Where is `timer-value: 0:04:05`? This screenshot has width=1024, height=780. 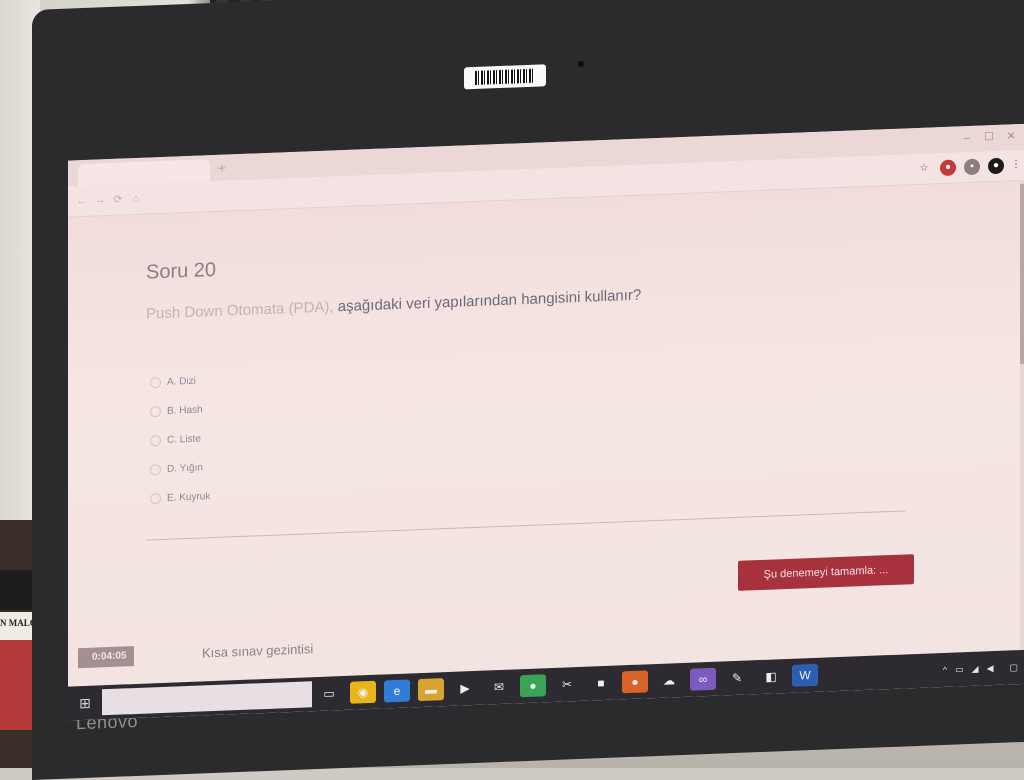
timer-value: 0:04:05 is located at coordinates (109, 656).